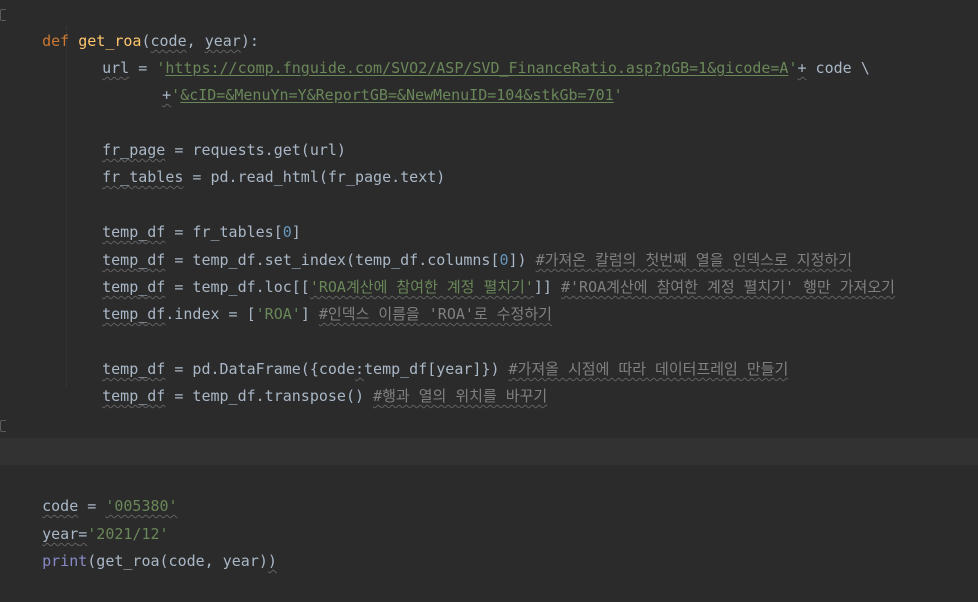  I want to click on fold-marker, so click(3, 15).